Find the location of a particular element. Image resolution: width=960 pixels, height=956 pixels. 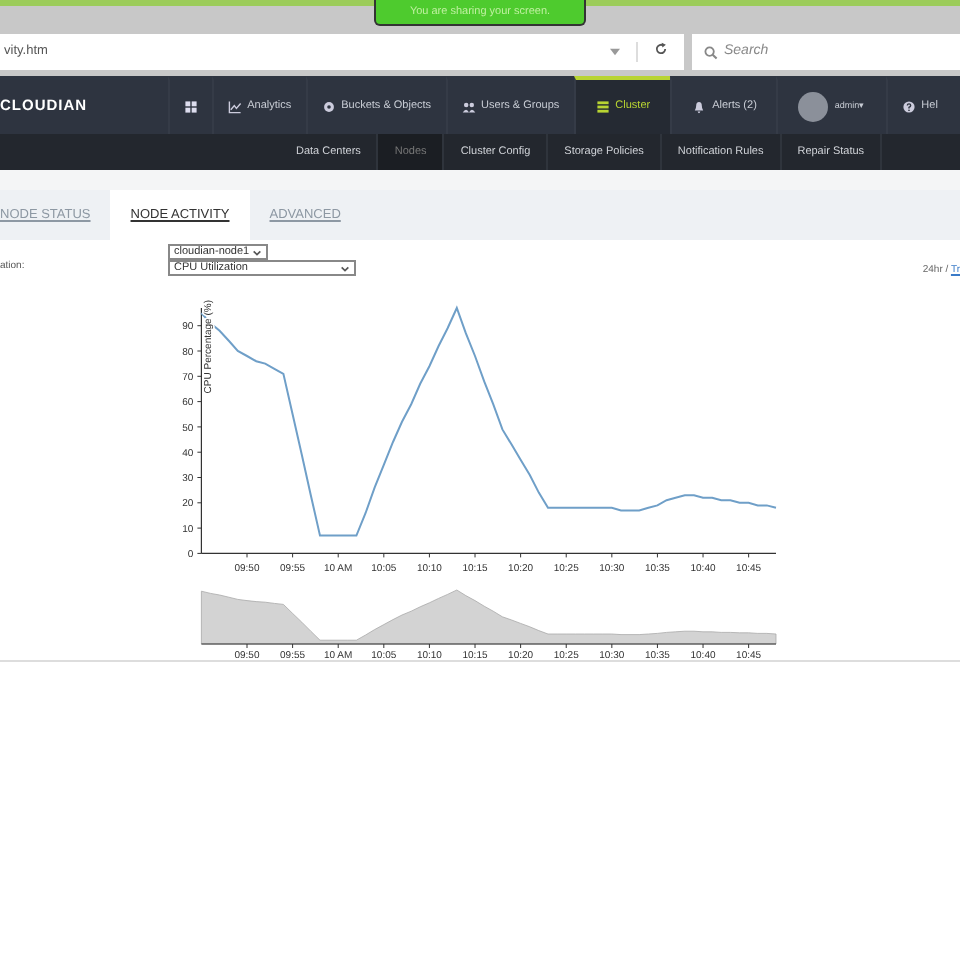

avatar-icon is located at coordinates (813, 107).